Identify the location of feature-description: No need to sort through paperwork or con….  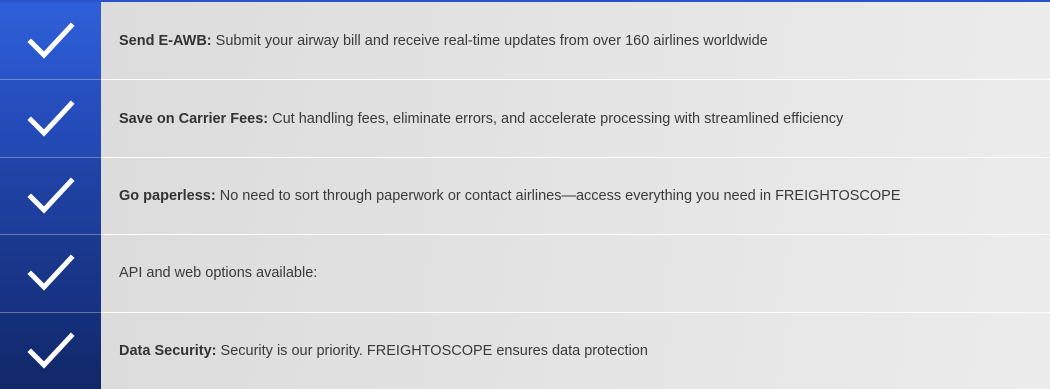
(560, 196).